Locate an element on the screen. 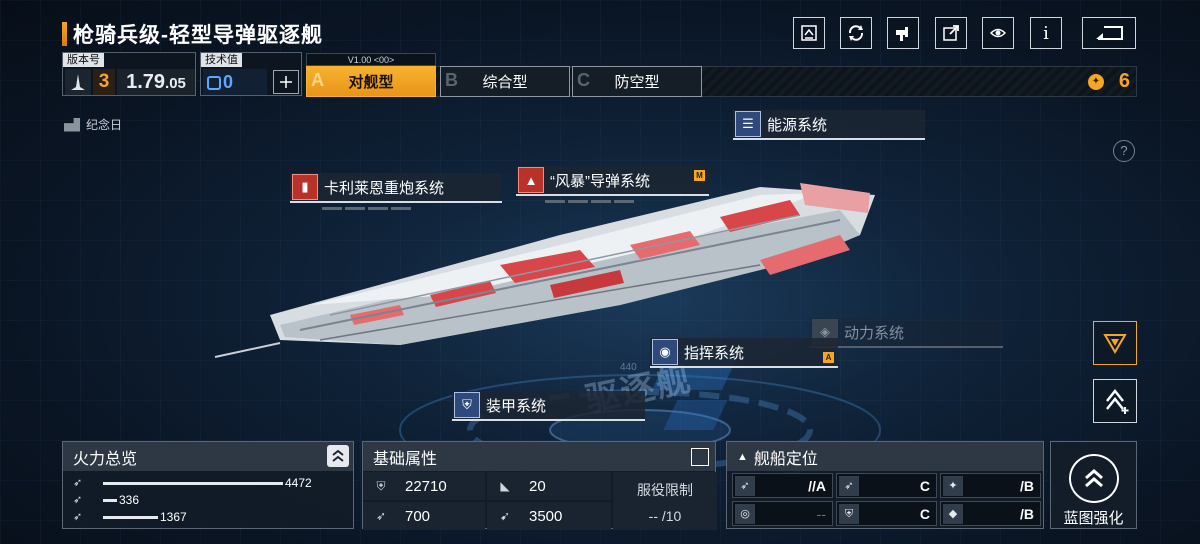 The image size is (1200, 544). position-cell: ➶ C is located at coordinates (886, 485).